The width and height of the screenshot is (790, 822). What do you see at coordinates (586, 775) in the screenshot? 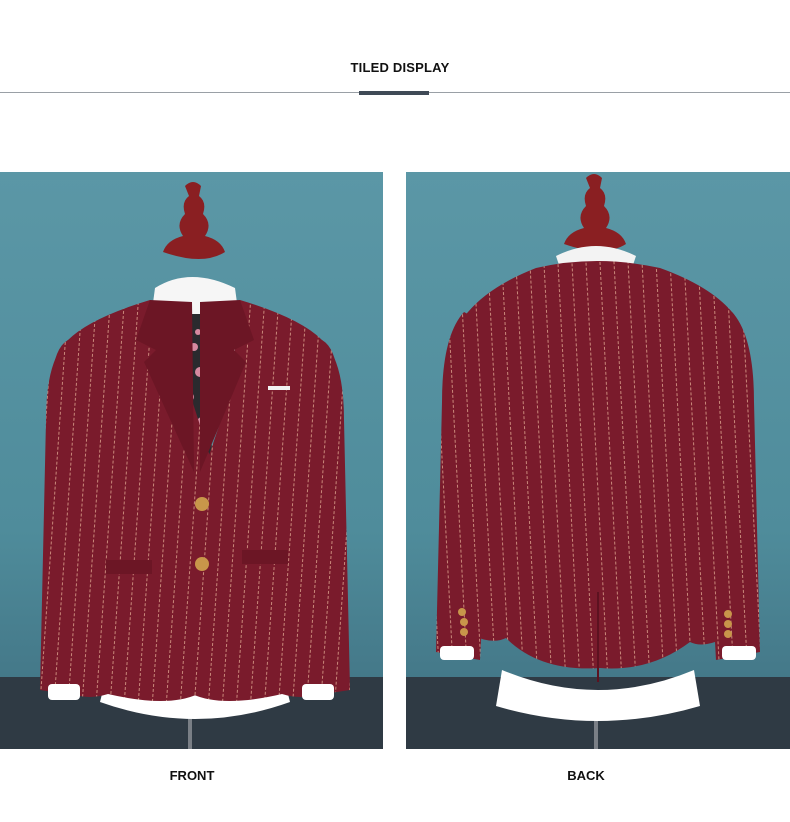
I see `caption-back: BACK` at bounding box center [586, 775].